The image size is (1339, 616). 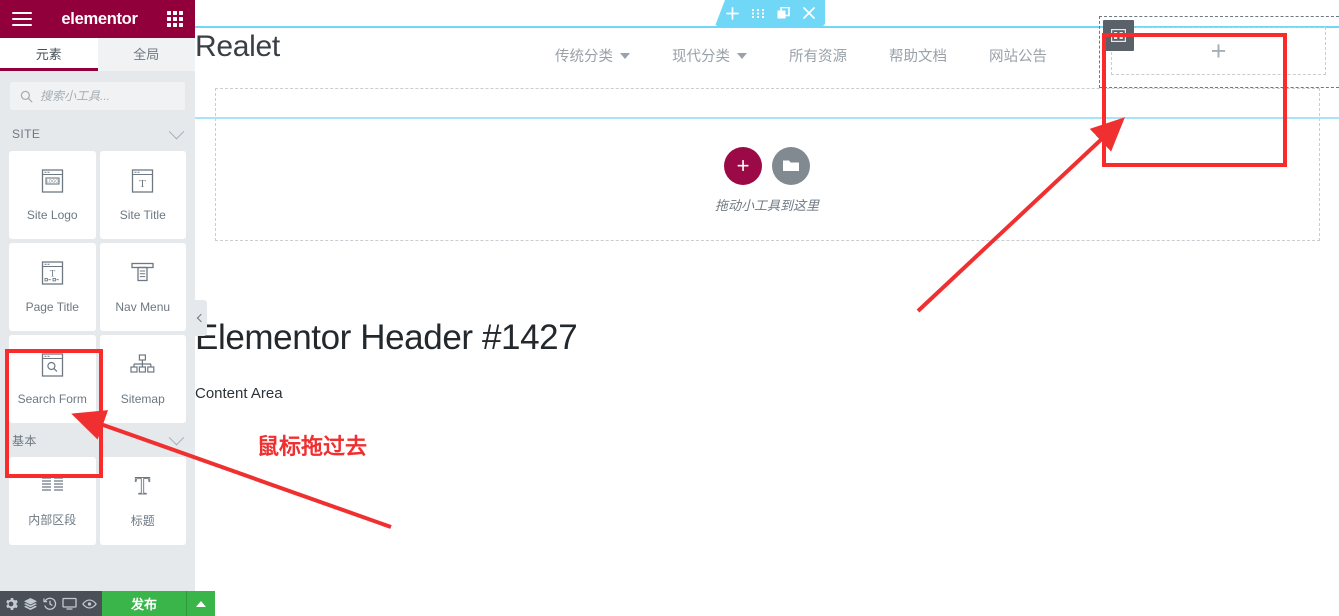 What do you see at coordinates (52, 180) in the screenshot?
I see `svg-text: LOGO` at bounding box center [52, 180].